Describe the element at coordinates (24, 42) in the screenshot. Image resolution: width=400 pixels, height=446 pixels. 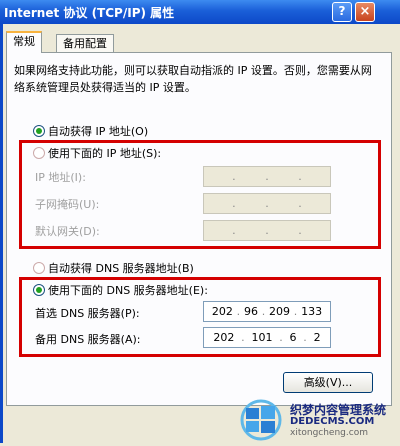
I see `tab-general: 常规` at that location.